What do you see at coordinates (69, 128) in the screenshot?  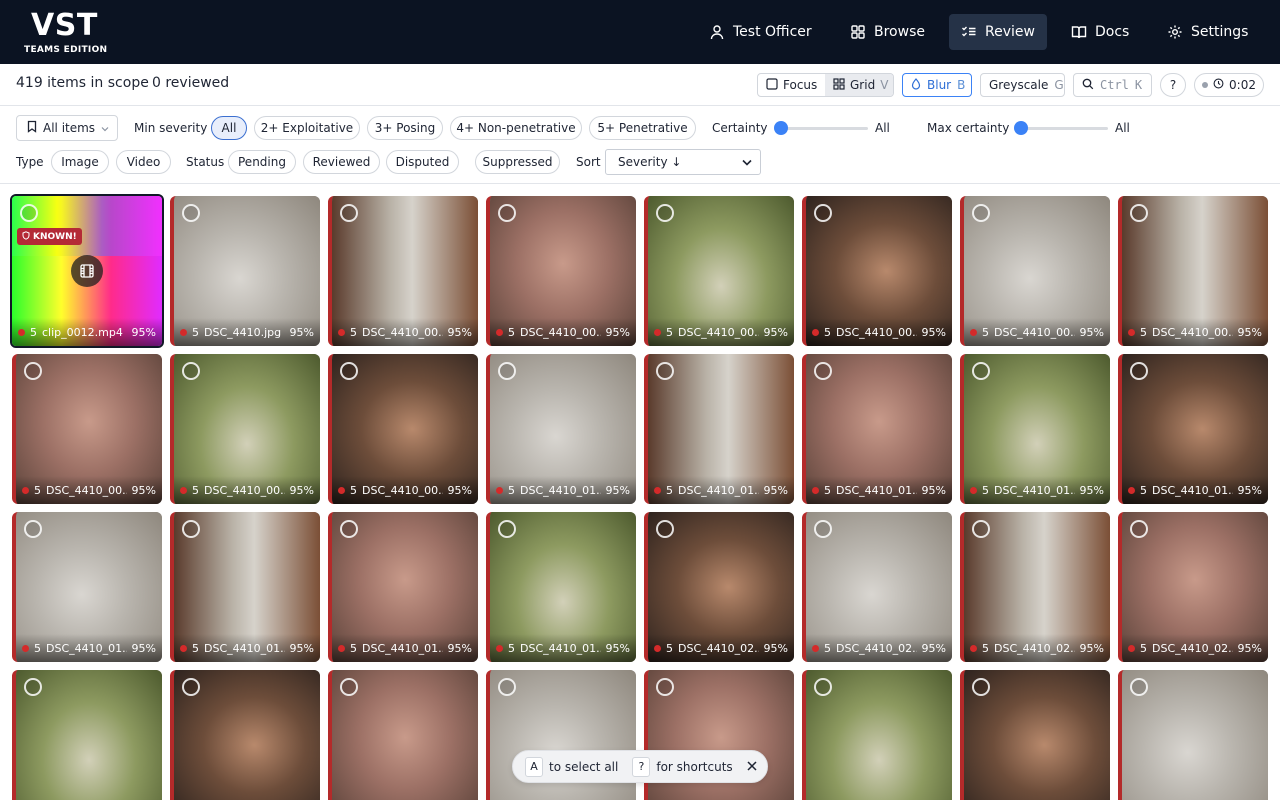 I see `scope-dropdown-value: All items` at bounding box center [69, 128].